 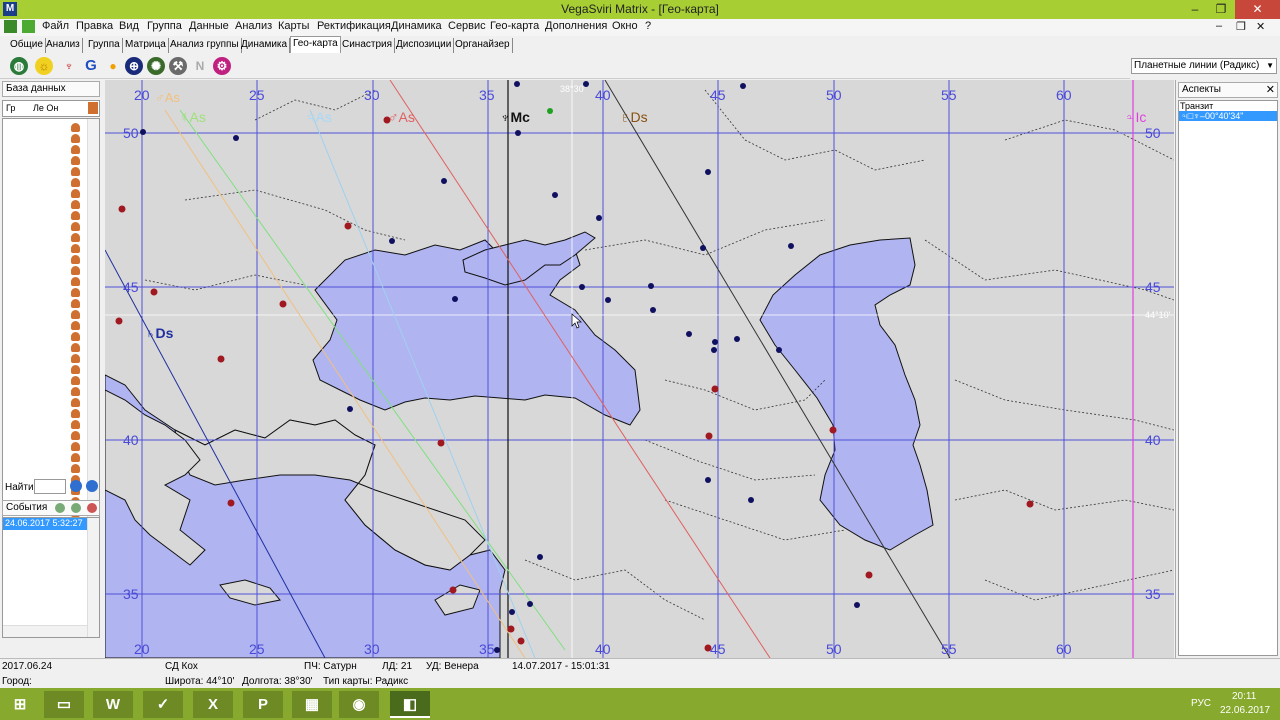 What do you see at coordinates (178, 66) in the screenshot?
I see `tool-icon: ⚒` at bounding box center [178, 66].